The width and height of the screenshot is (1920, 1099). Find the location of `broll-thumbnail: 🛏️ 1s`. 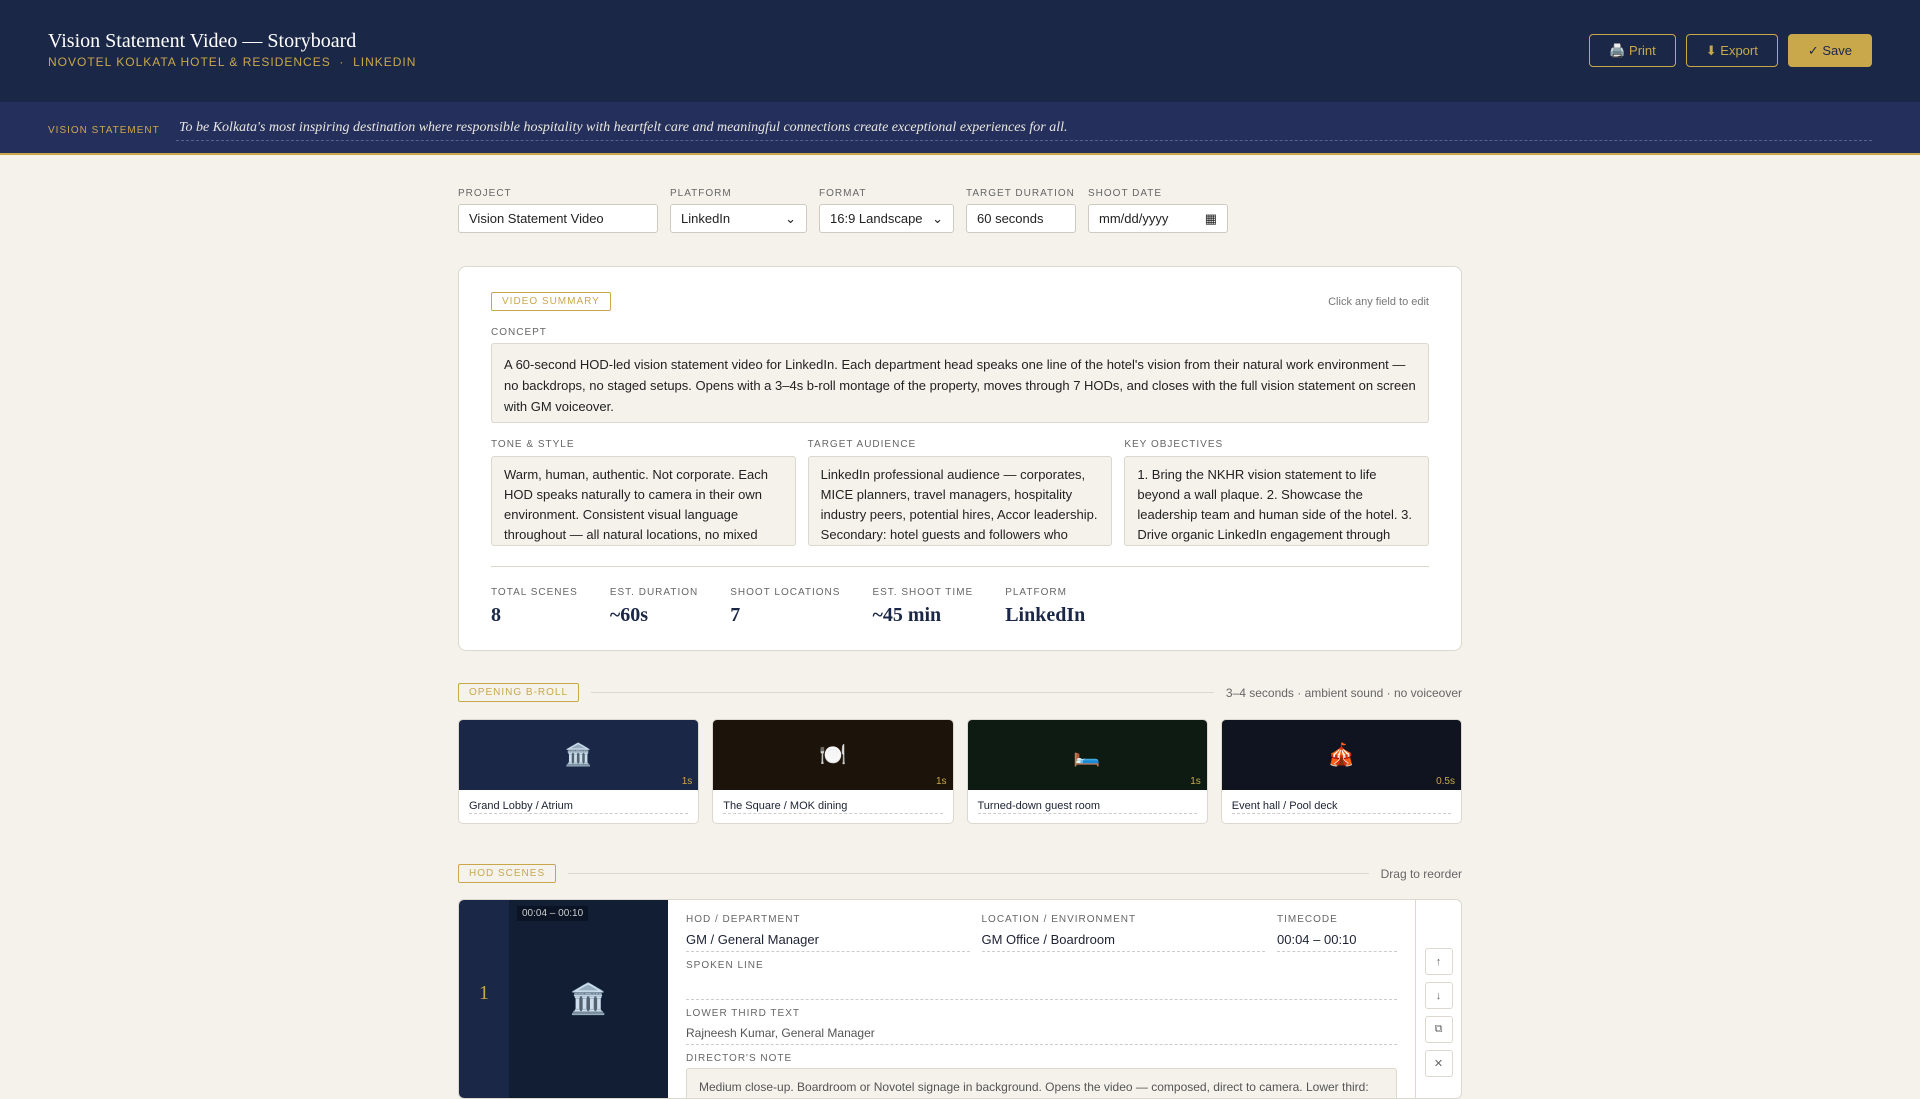

broll-thumbnail: 🛏️ 1s is located at coordinates (1087, 755).